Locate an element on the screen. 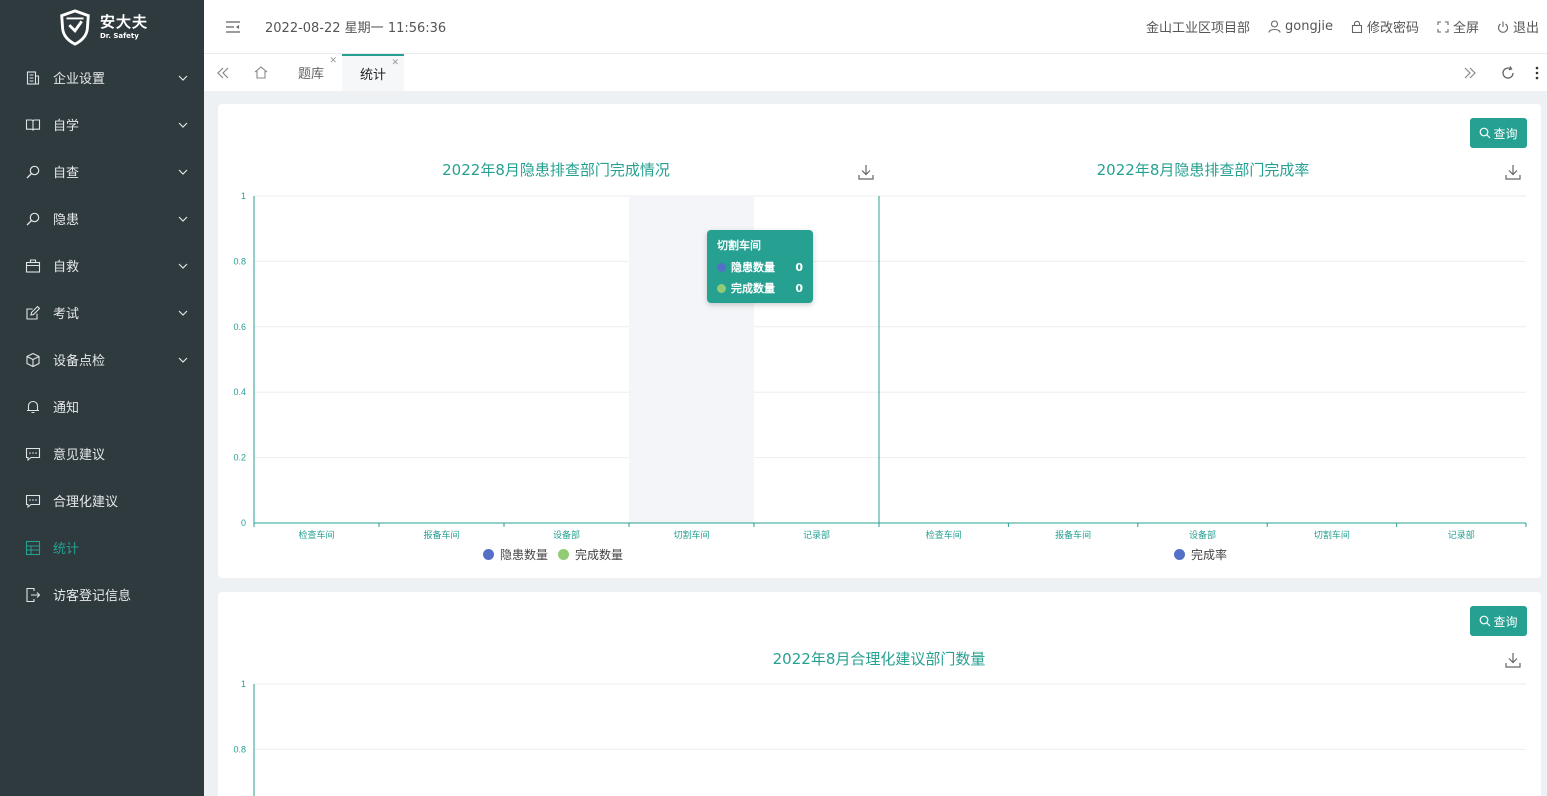 This screenshot has height=796, width=1547. more-options-button is located at coordinates (1537, 72).